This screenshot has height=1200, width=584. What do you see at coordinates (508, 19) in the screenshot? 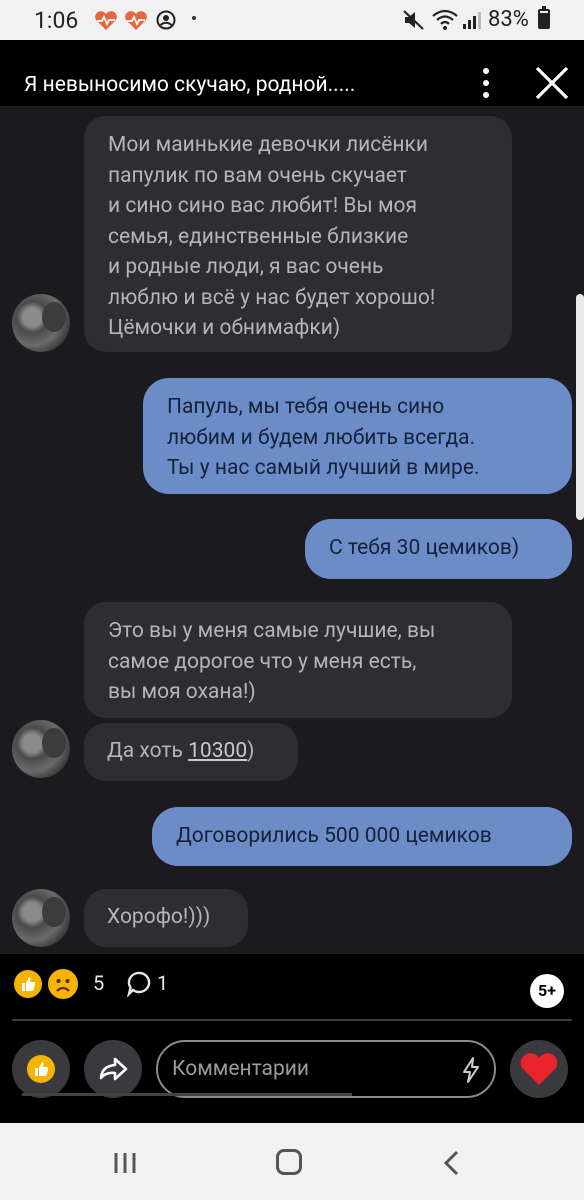
I see `battery-percent: 83%` at bounding box center [508, 19].